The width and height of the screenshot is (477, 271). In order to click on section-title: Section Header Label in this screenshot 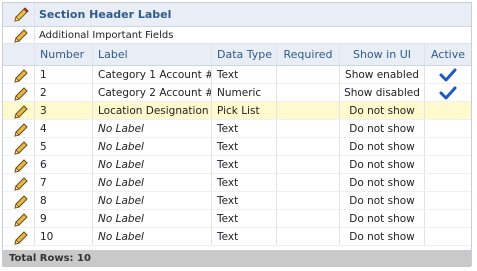, I will do `click(105, 14)`.